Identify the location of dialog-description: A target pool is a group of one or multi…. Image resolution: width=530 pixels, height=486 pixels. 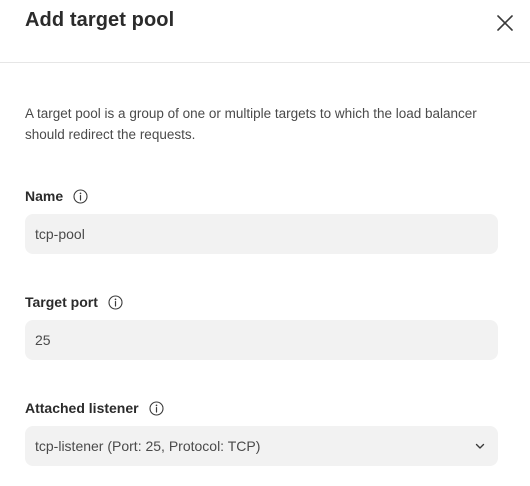
(251, 124).